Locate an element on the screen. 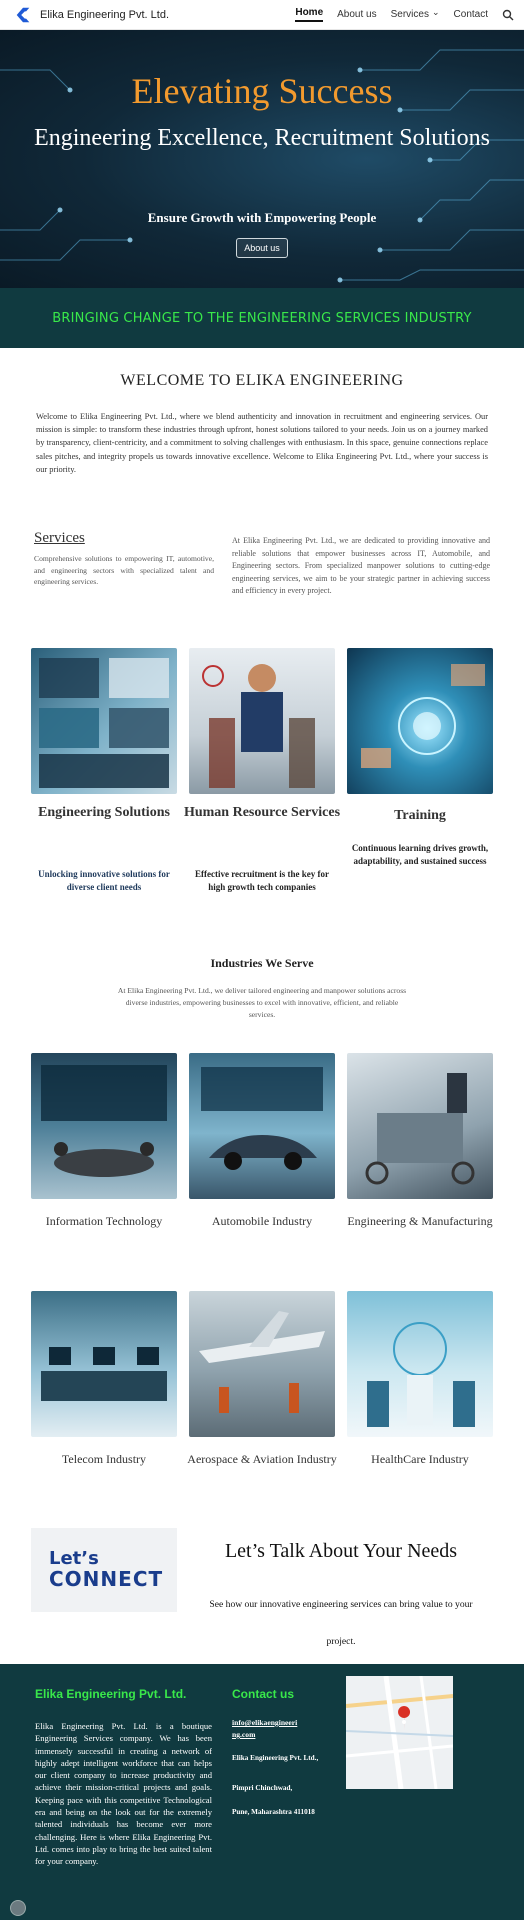 This screenshot has width=524, height=1920. industry-automobile: Automobile Industry is located at coordinates (262, 1221).